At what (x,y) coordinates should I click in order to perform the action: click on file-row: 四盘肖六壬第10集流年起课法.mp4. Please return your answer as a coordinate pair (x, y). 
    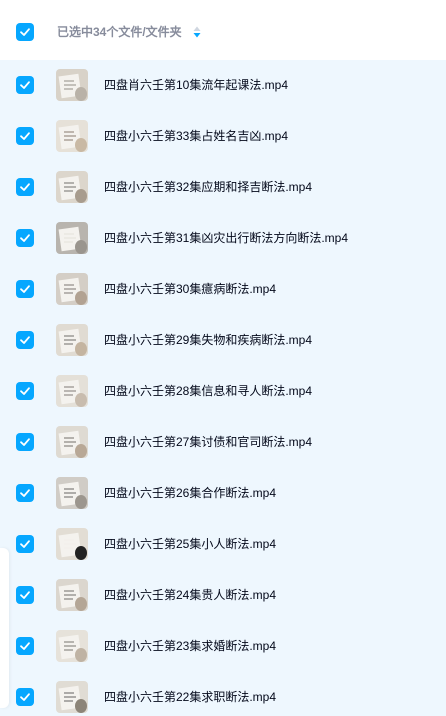
    Looking at the image, I should click on (223, 85).